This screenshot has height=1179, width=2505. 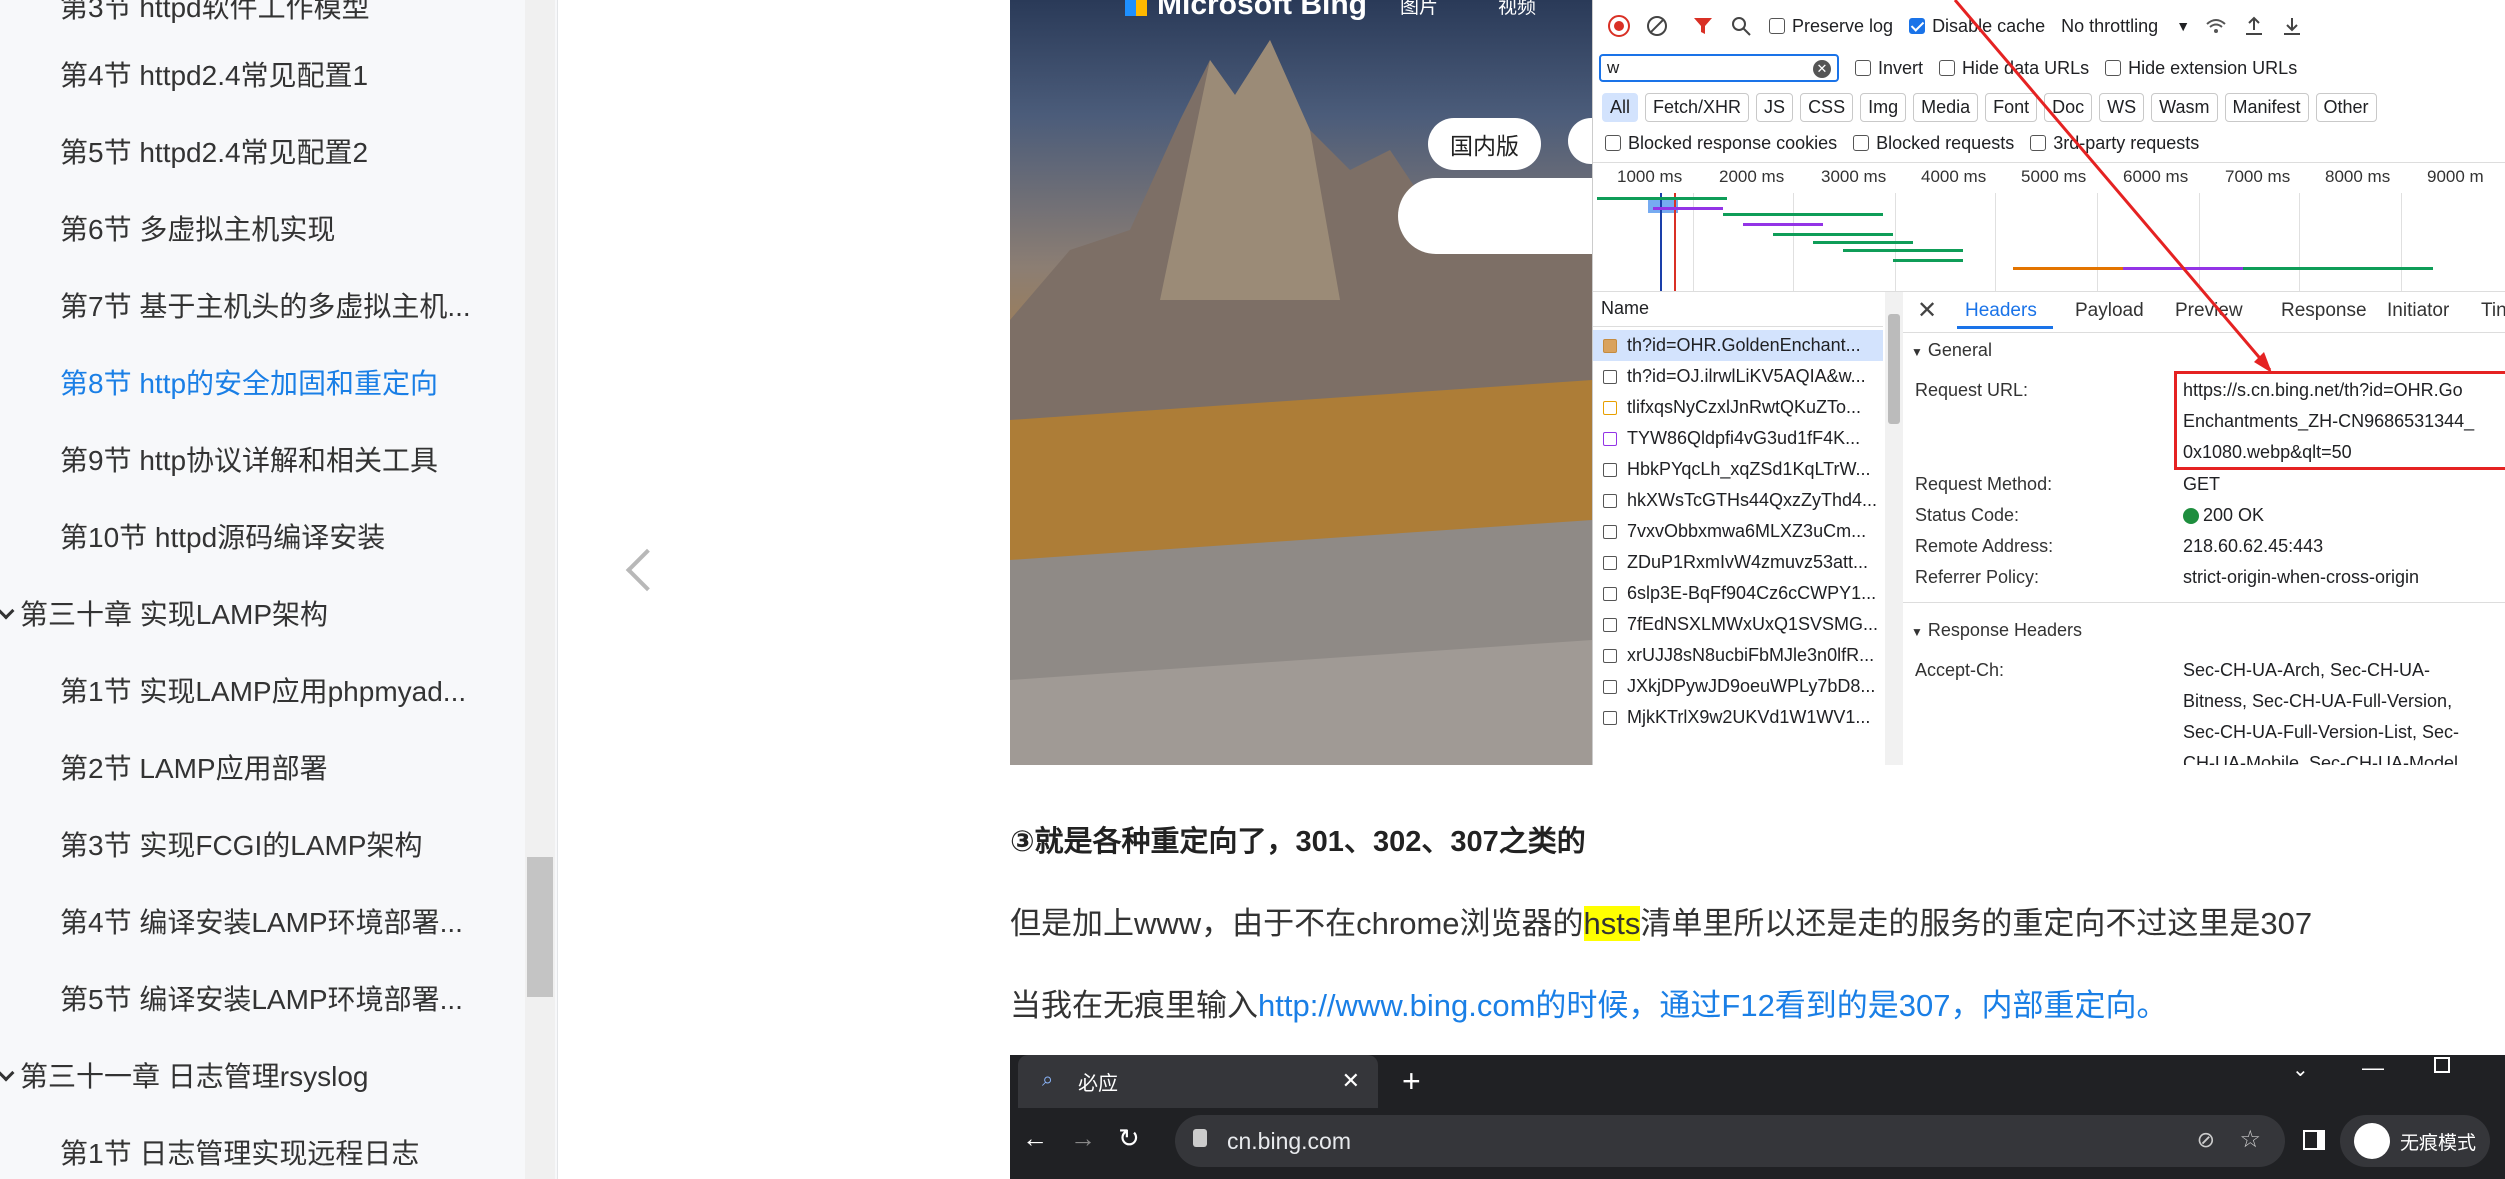 I want to click on browser-tab: ⌕ 必应 ✕, so click(x=1198, y=1081).